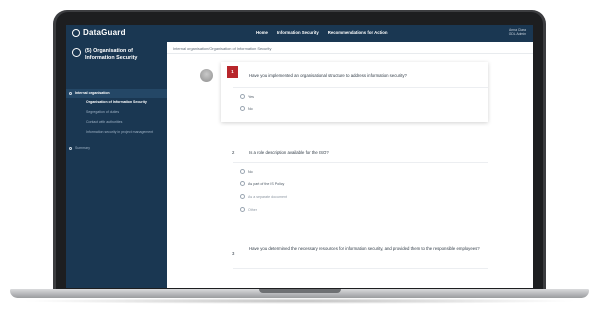 Image resolution: width=599 pixels, height=311 pixels. Describe the element at coordinates (360, 87) in the screenshot. I see `question-1-divider` at that location.